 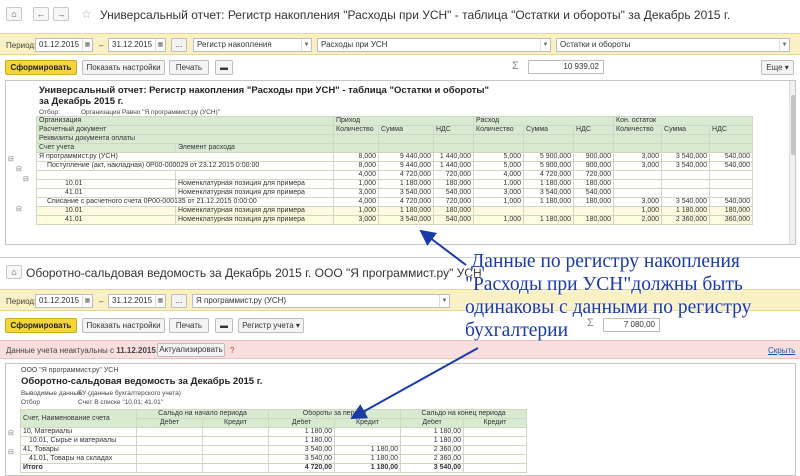 I want to click on arrow-to-osv, so click(x=414, y=383).